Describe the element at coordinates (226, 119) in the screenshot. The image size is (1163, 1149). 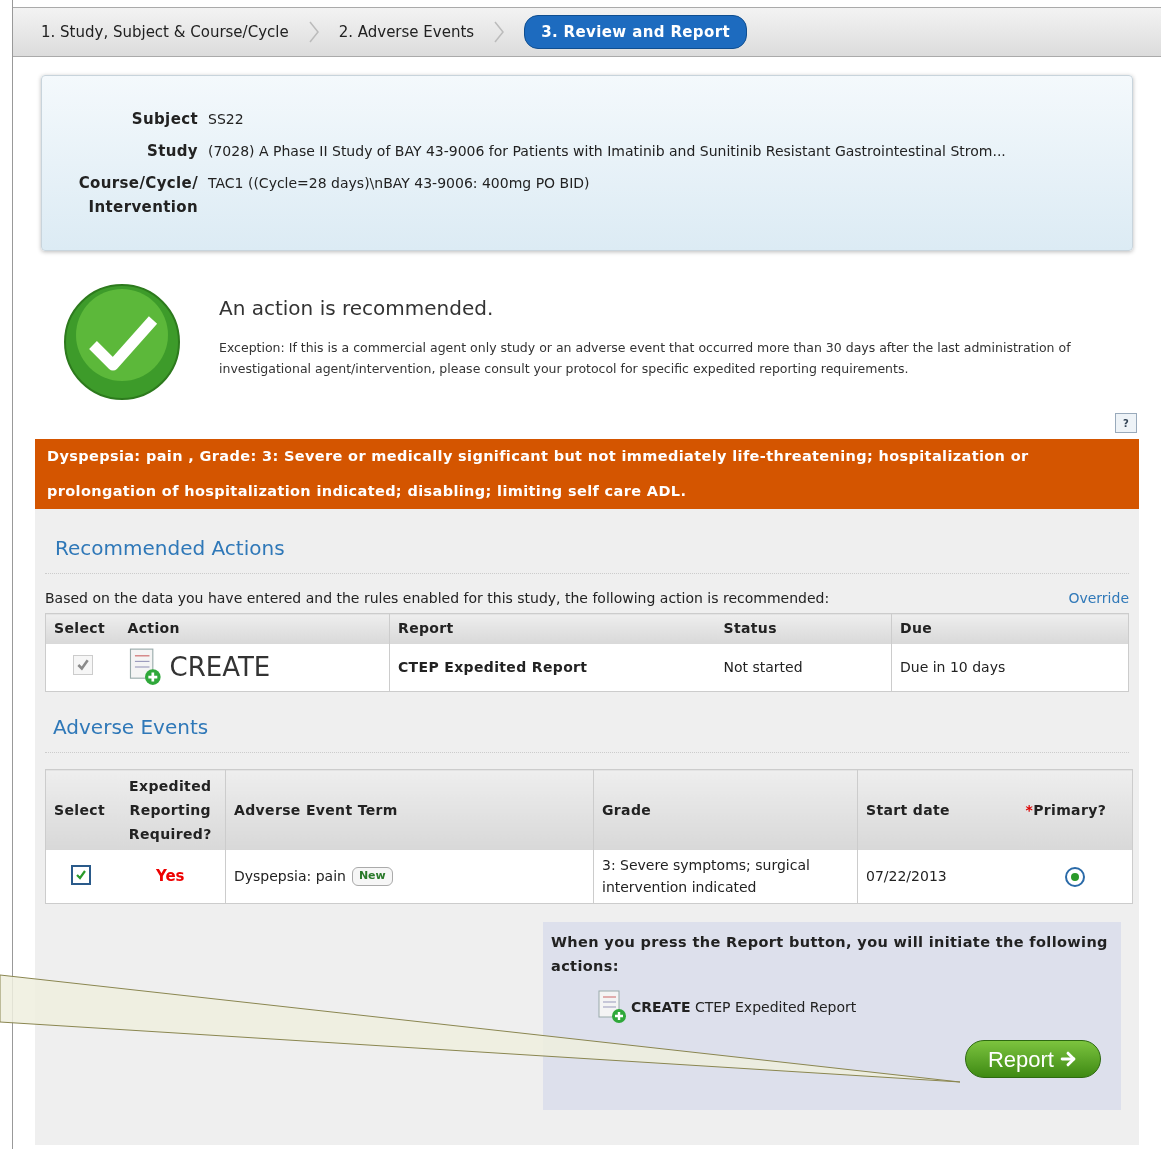
I see `field-value: SS22` at that location.